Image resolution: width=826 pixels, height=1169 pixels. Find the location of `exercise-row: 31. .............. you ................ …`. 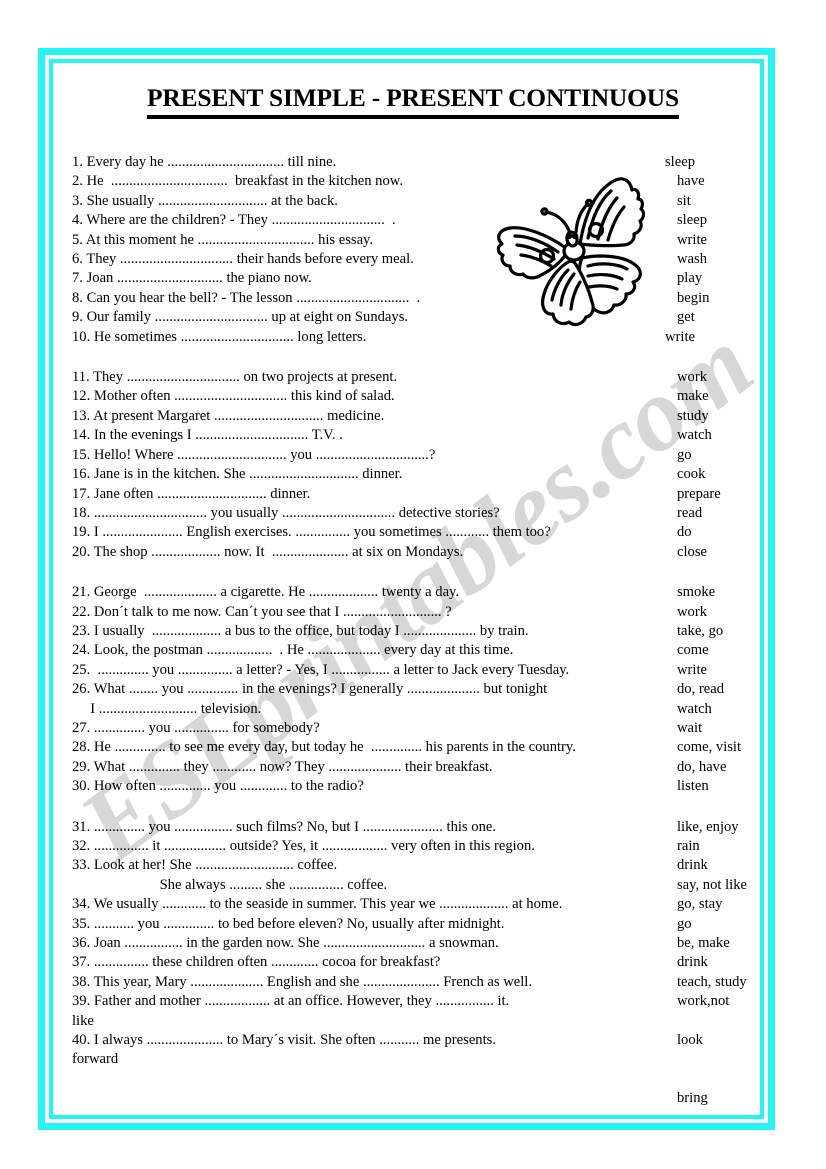

exercise-row: 31. .............. you ................ … is located at coordinates (408, 827).